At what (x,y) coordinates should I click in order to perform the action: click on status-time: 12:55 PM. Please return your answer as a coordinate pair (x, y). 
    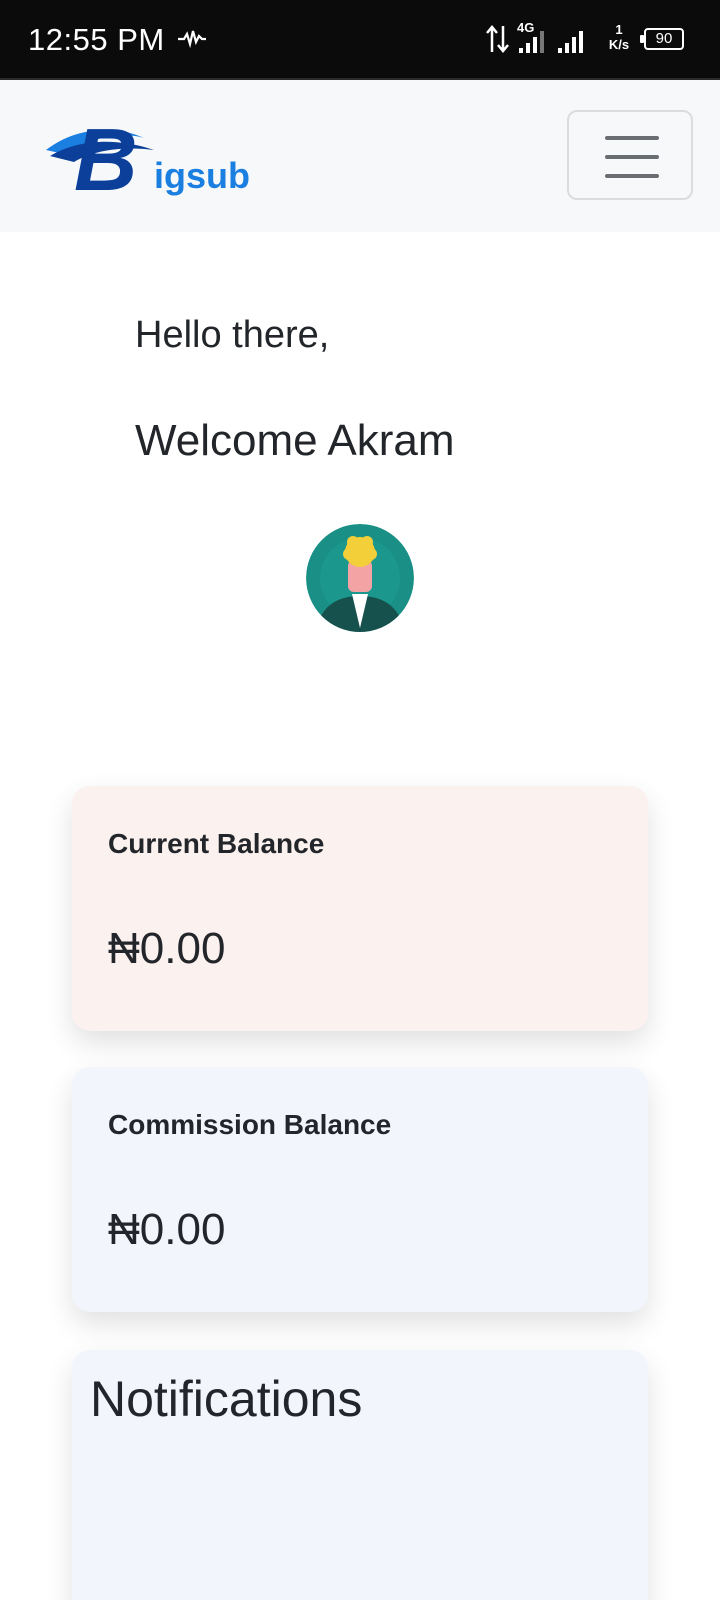
    Looking at the image, I should click on (96, 39).